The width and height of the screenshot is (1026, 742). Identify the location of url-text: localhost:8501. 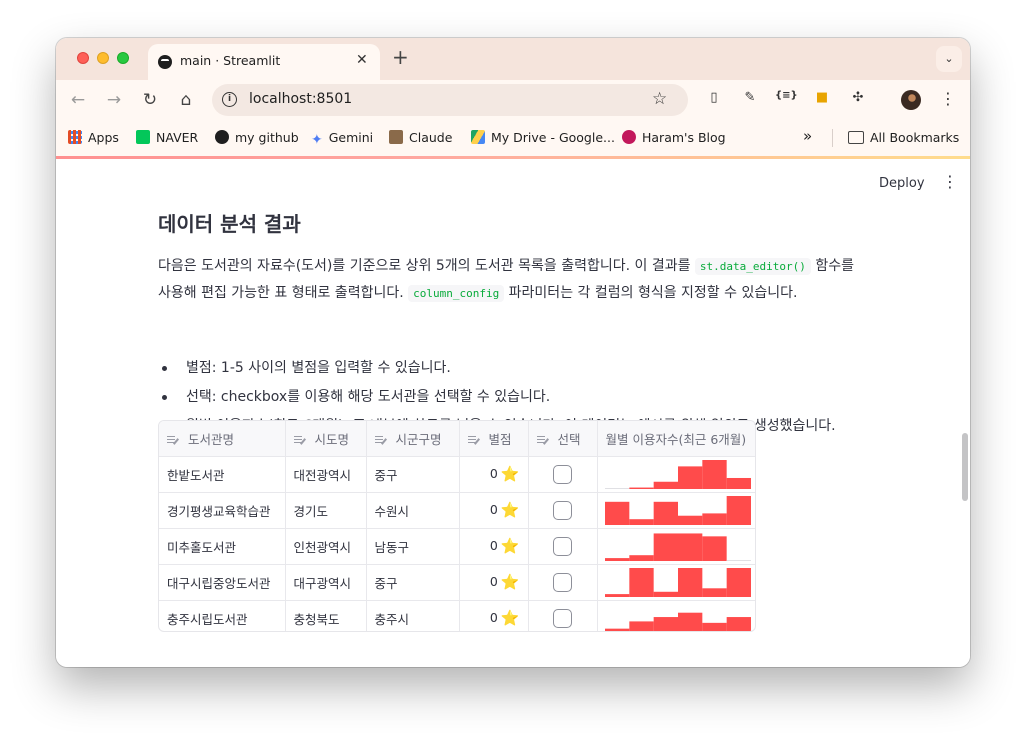
(300, 99).